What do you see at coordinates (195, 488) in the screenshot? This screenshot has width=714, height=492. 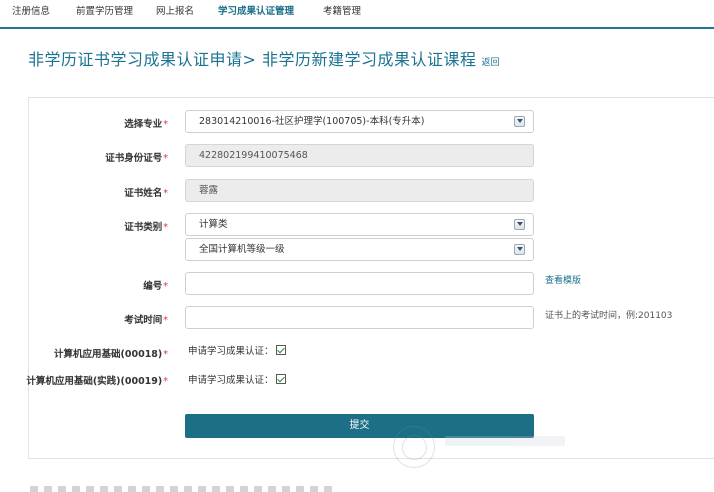 I see `footer-clipped-text` at bounding box center [195, 488].